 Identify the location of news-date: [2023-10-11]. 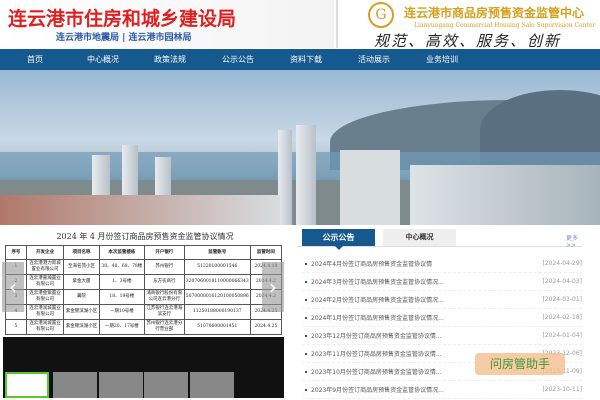
(562, 389).